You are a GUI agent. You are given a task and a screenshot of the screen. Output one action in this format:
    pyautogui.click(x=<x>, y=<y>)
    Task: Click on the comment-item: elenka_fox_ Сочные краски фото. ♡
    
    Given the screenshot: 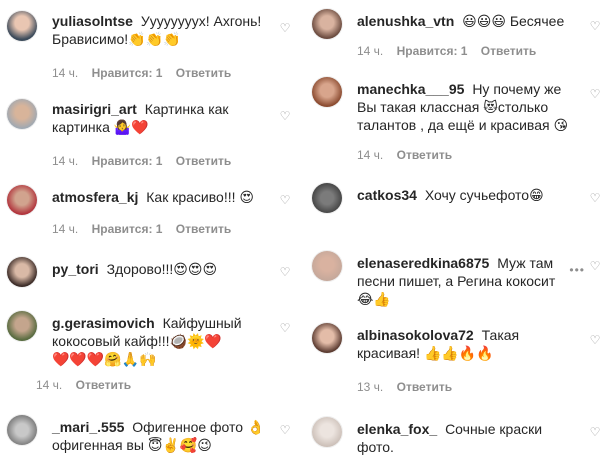 What is the action you would take?
    pyautogui.click(x=460, y=440)
    